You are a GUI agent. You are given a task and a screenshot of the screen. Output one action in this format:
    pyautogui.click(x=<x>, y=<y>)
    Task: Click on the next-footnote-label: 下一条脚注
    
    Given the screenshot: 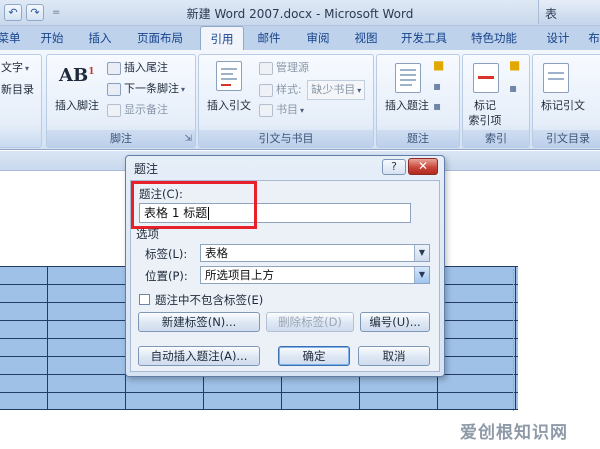 What is the action you would take?
    pyautogui.click(x=151, y=88)
    